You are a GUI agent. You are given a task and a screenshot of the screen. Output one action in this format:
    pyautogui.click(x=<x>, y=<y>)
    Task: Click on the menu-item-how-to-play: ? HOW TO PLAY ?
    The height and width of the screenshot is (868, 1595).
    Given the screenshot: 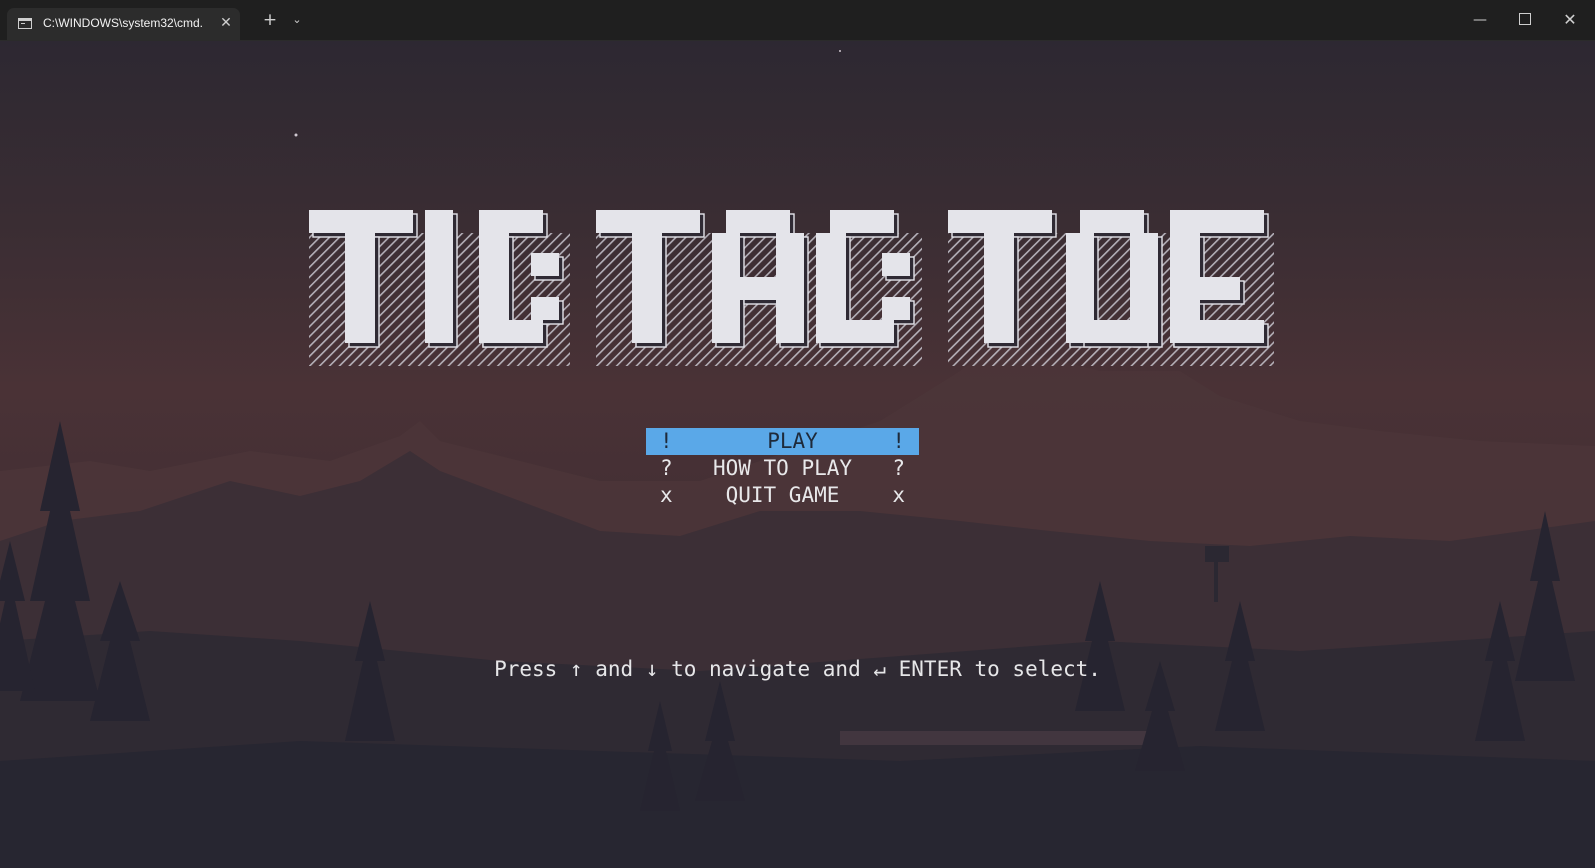 What is the action you would take?
    pyautogui.click(x=782, y=468)
    